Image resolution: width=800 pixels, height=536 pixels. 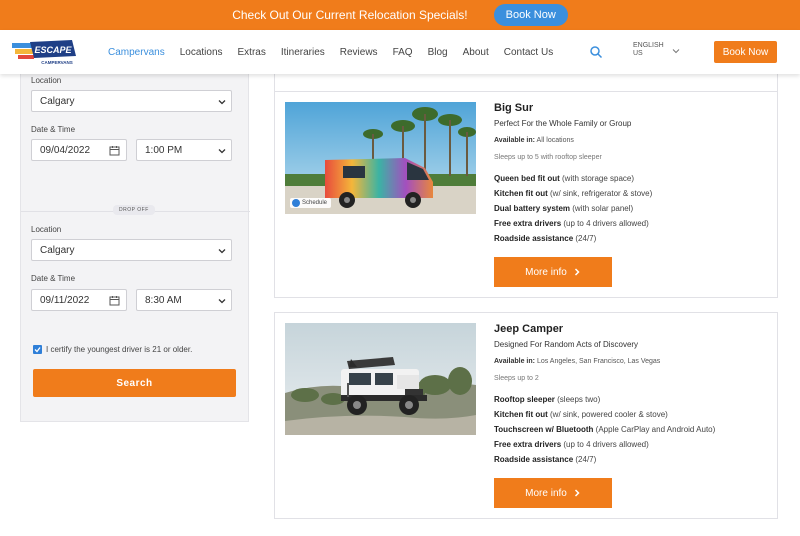 I want to click on pickup-location-label: Location, so click(x=46, y=80).